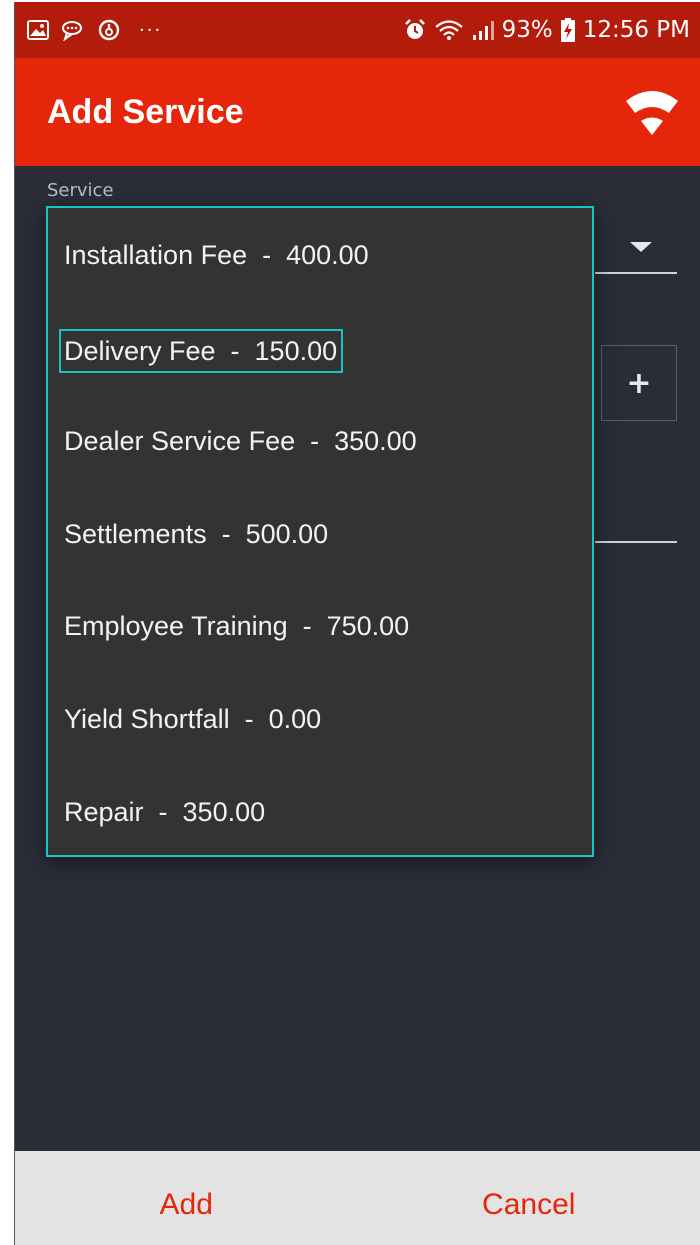 This screenshot has width=700, height=1245. What do you see at coordinates (192, 719) in the screenshot?
I see `list-item: Yield Shortfall - 0.00` at bounding box center [192, 719].